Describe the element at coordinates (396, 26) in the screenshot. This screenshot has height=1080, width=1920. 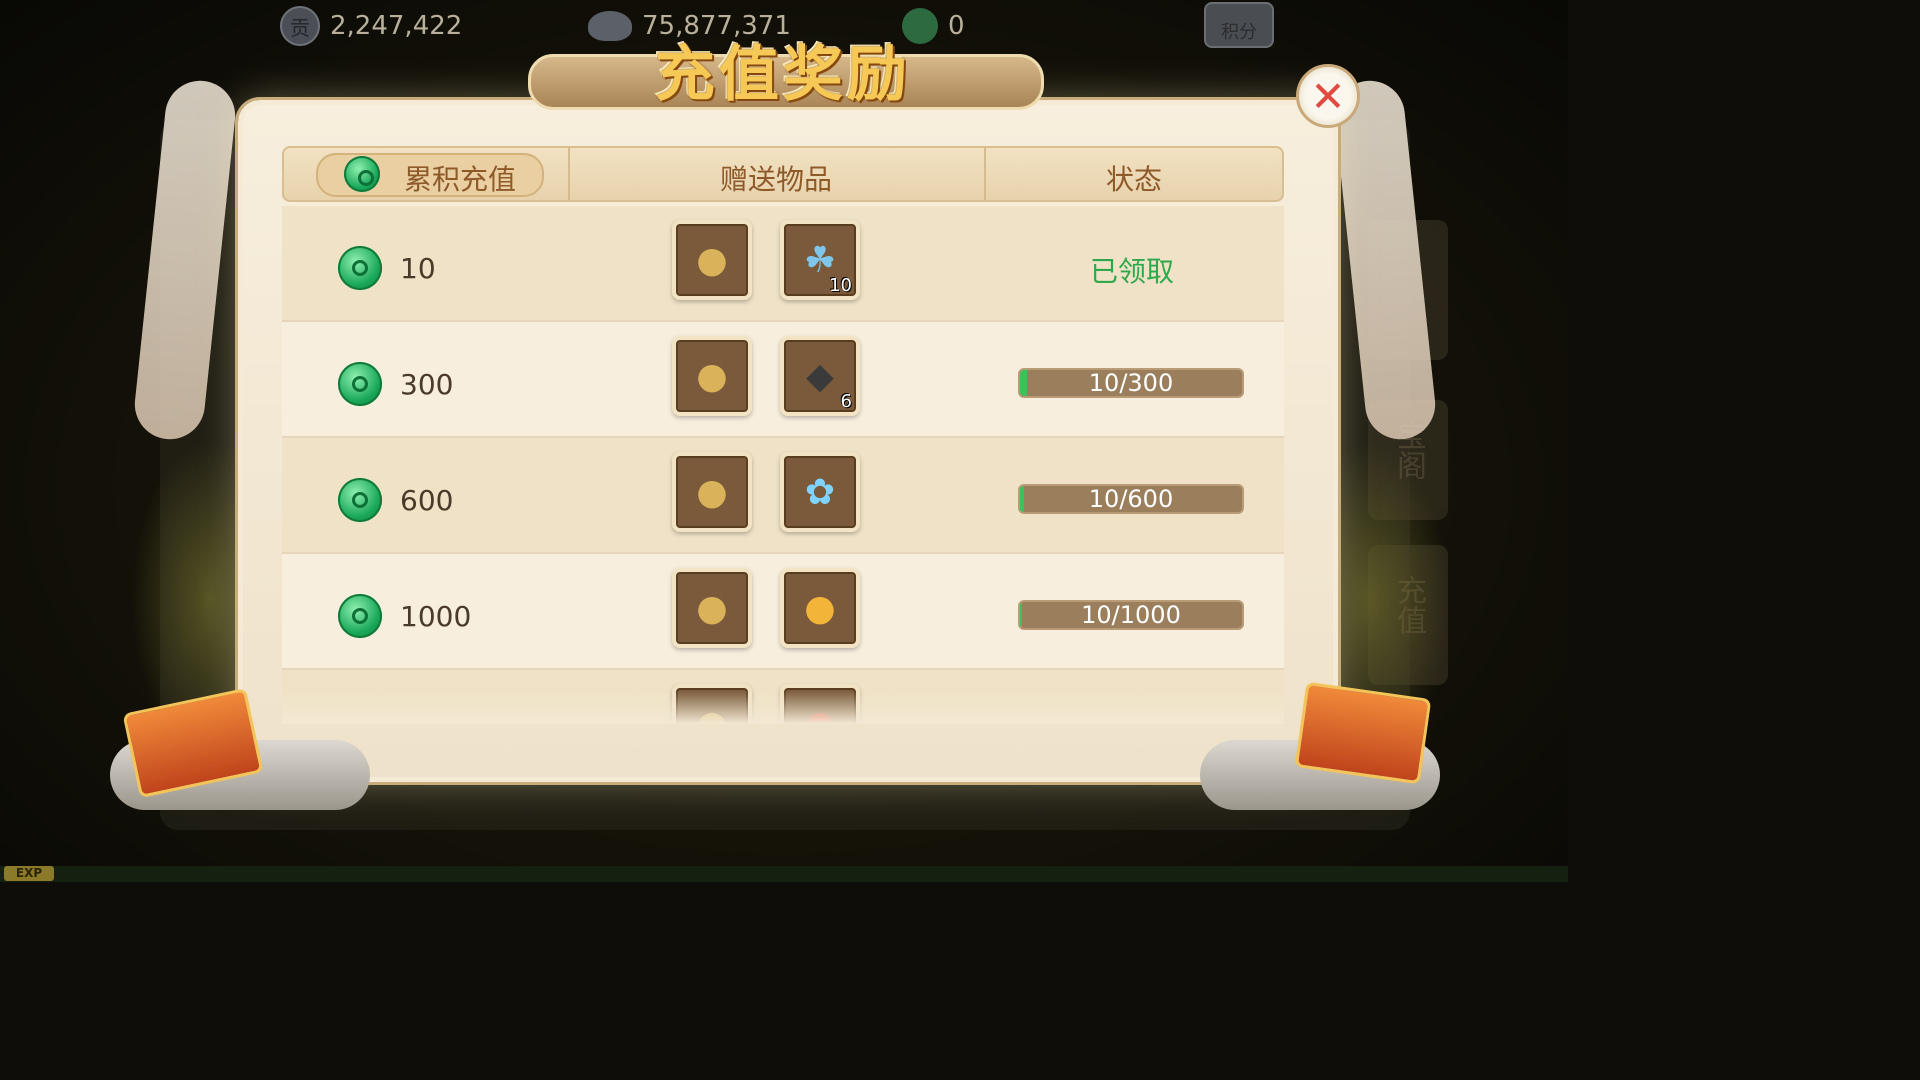
I see `contribution-value: 2,247,422` at that location.